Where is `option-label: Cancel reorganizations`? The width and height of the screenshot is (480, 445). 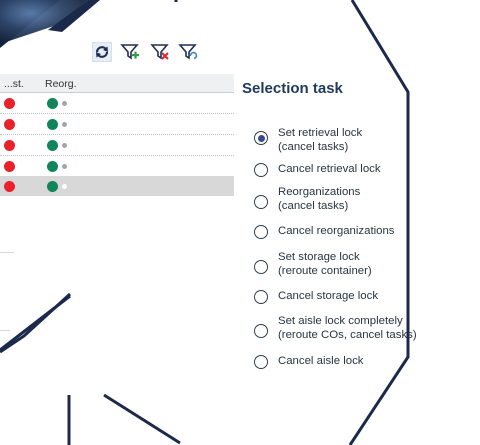
option-label: Cancel reorganizations is located at coordinates (336, 231).